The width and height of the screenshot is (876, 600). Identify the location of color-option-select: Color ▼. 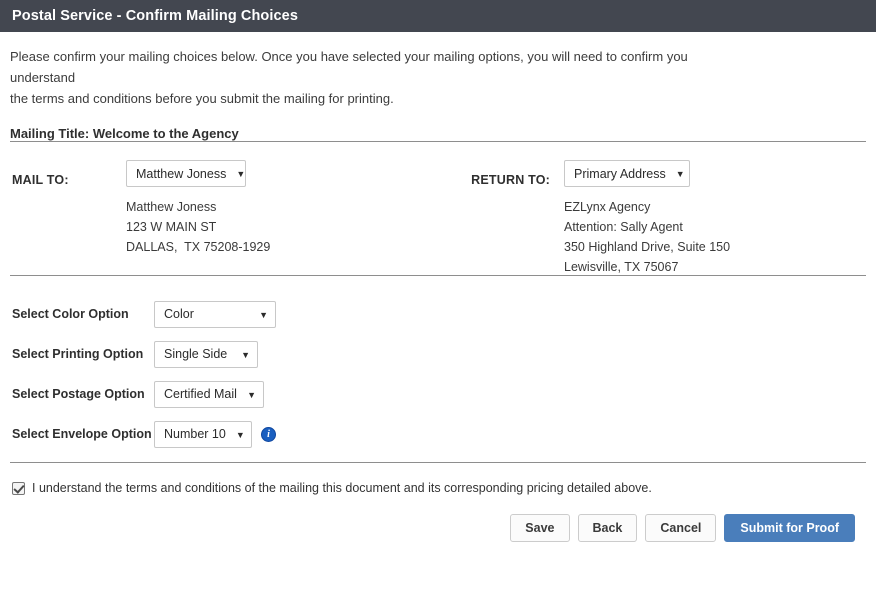
(215, 314).